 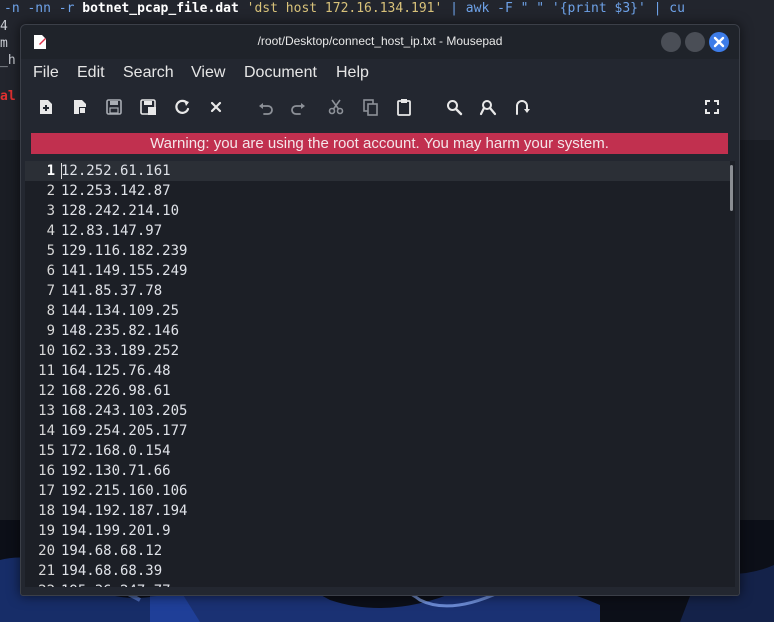 What do you see at coordinates (112, 231) in the screenshot?
I see `line-text: 12.83.147.97` at bounding box center [112, 231].